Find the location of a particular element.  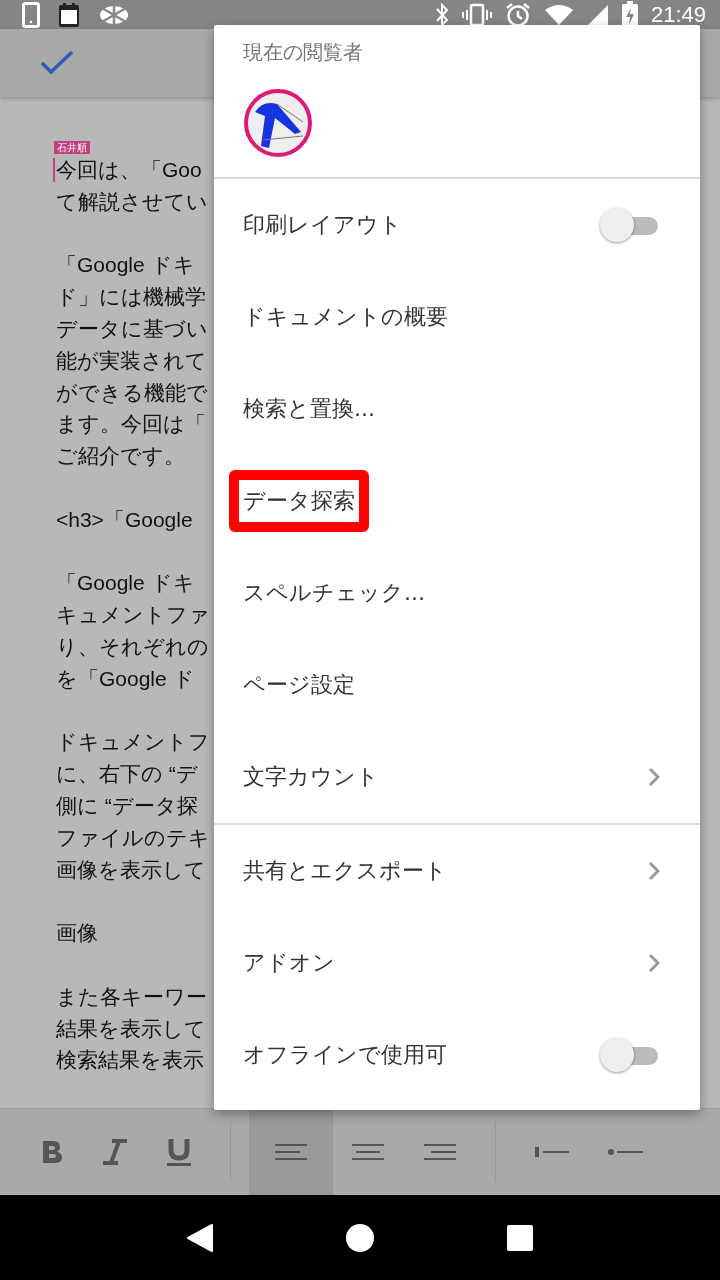

ball-icon is located at coordinates (114, 14).